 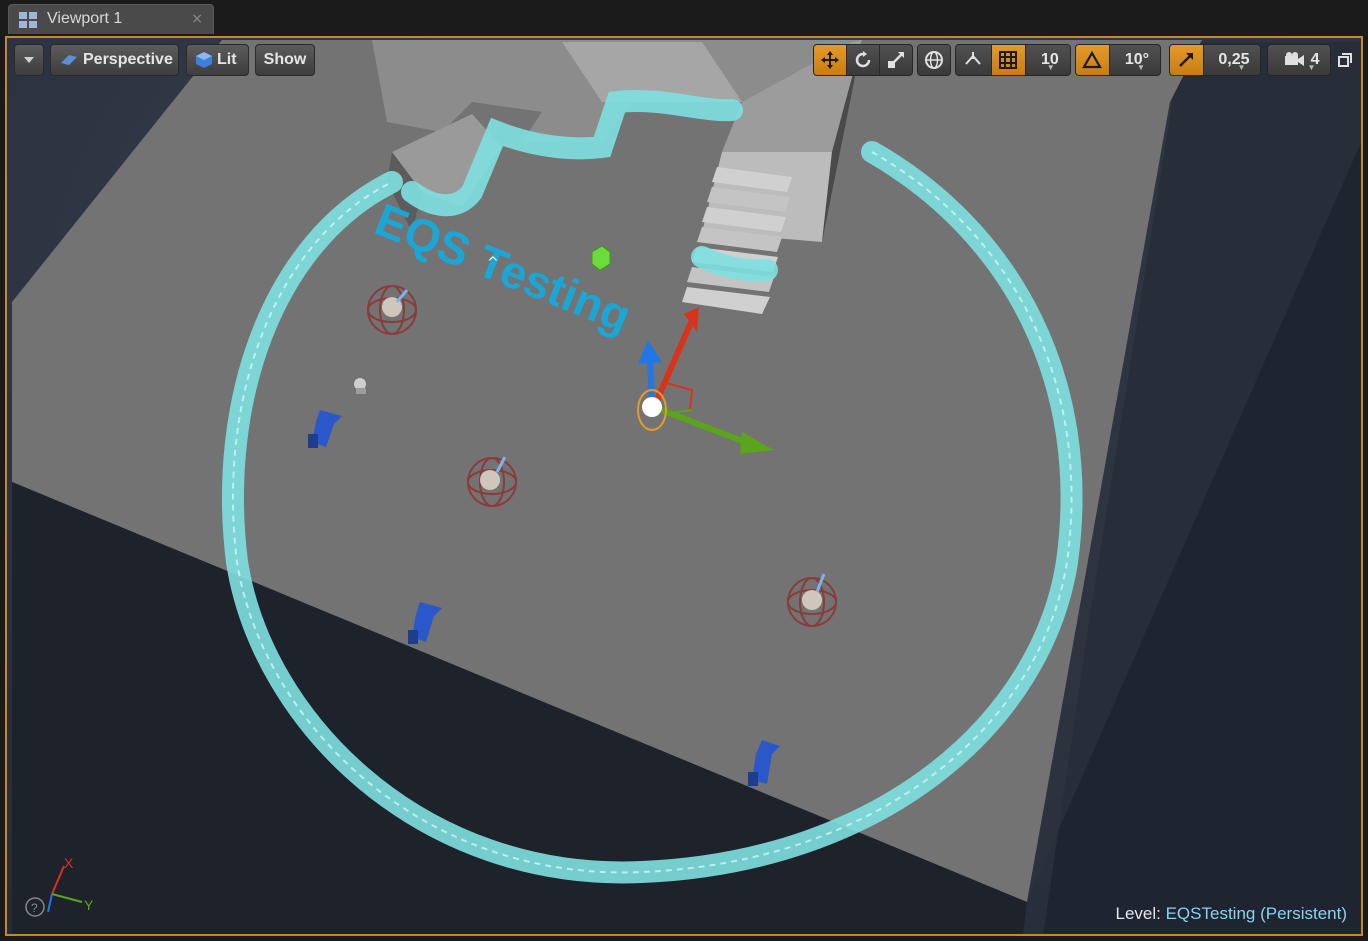 I want to click on camera-icon, so click(x=1294, y=59).